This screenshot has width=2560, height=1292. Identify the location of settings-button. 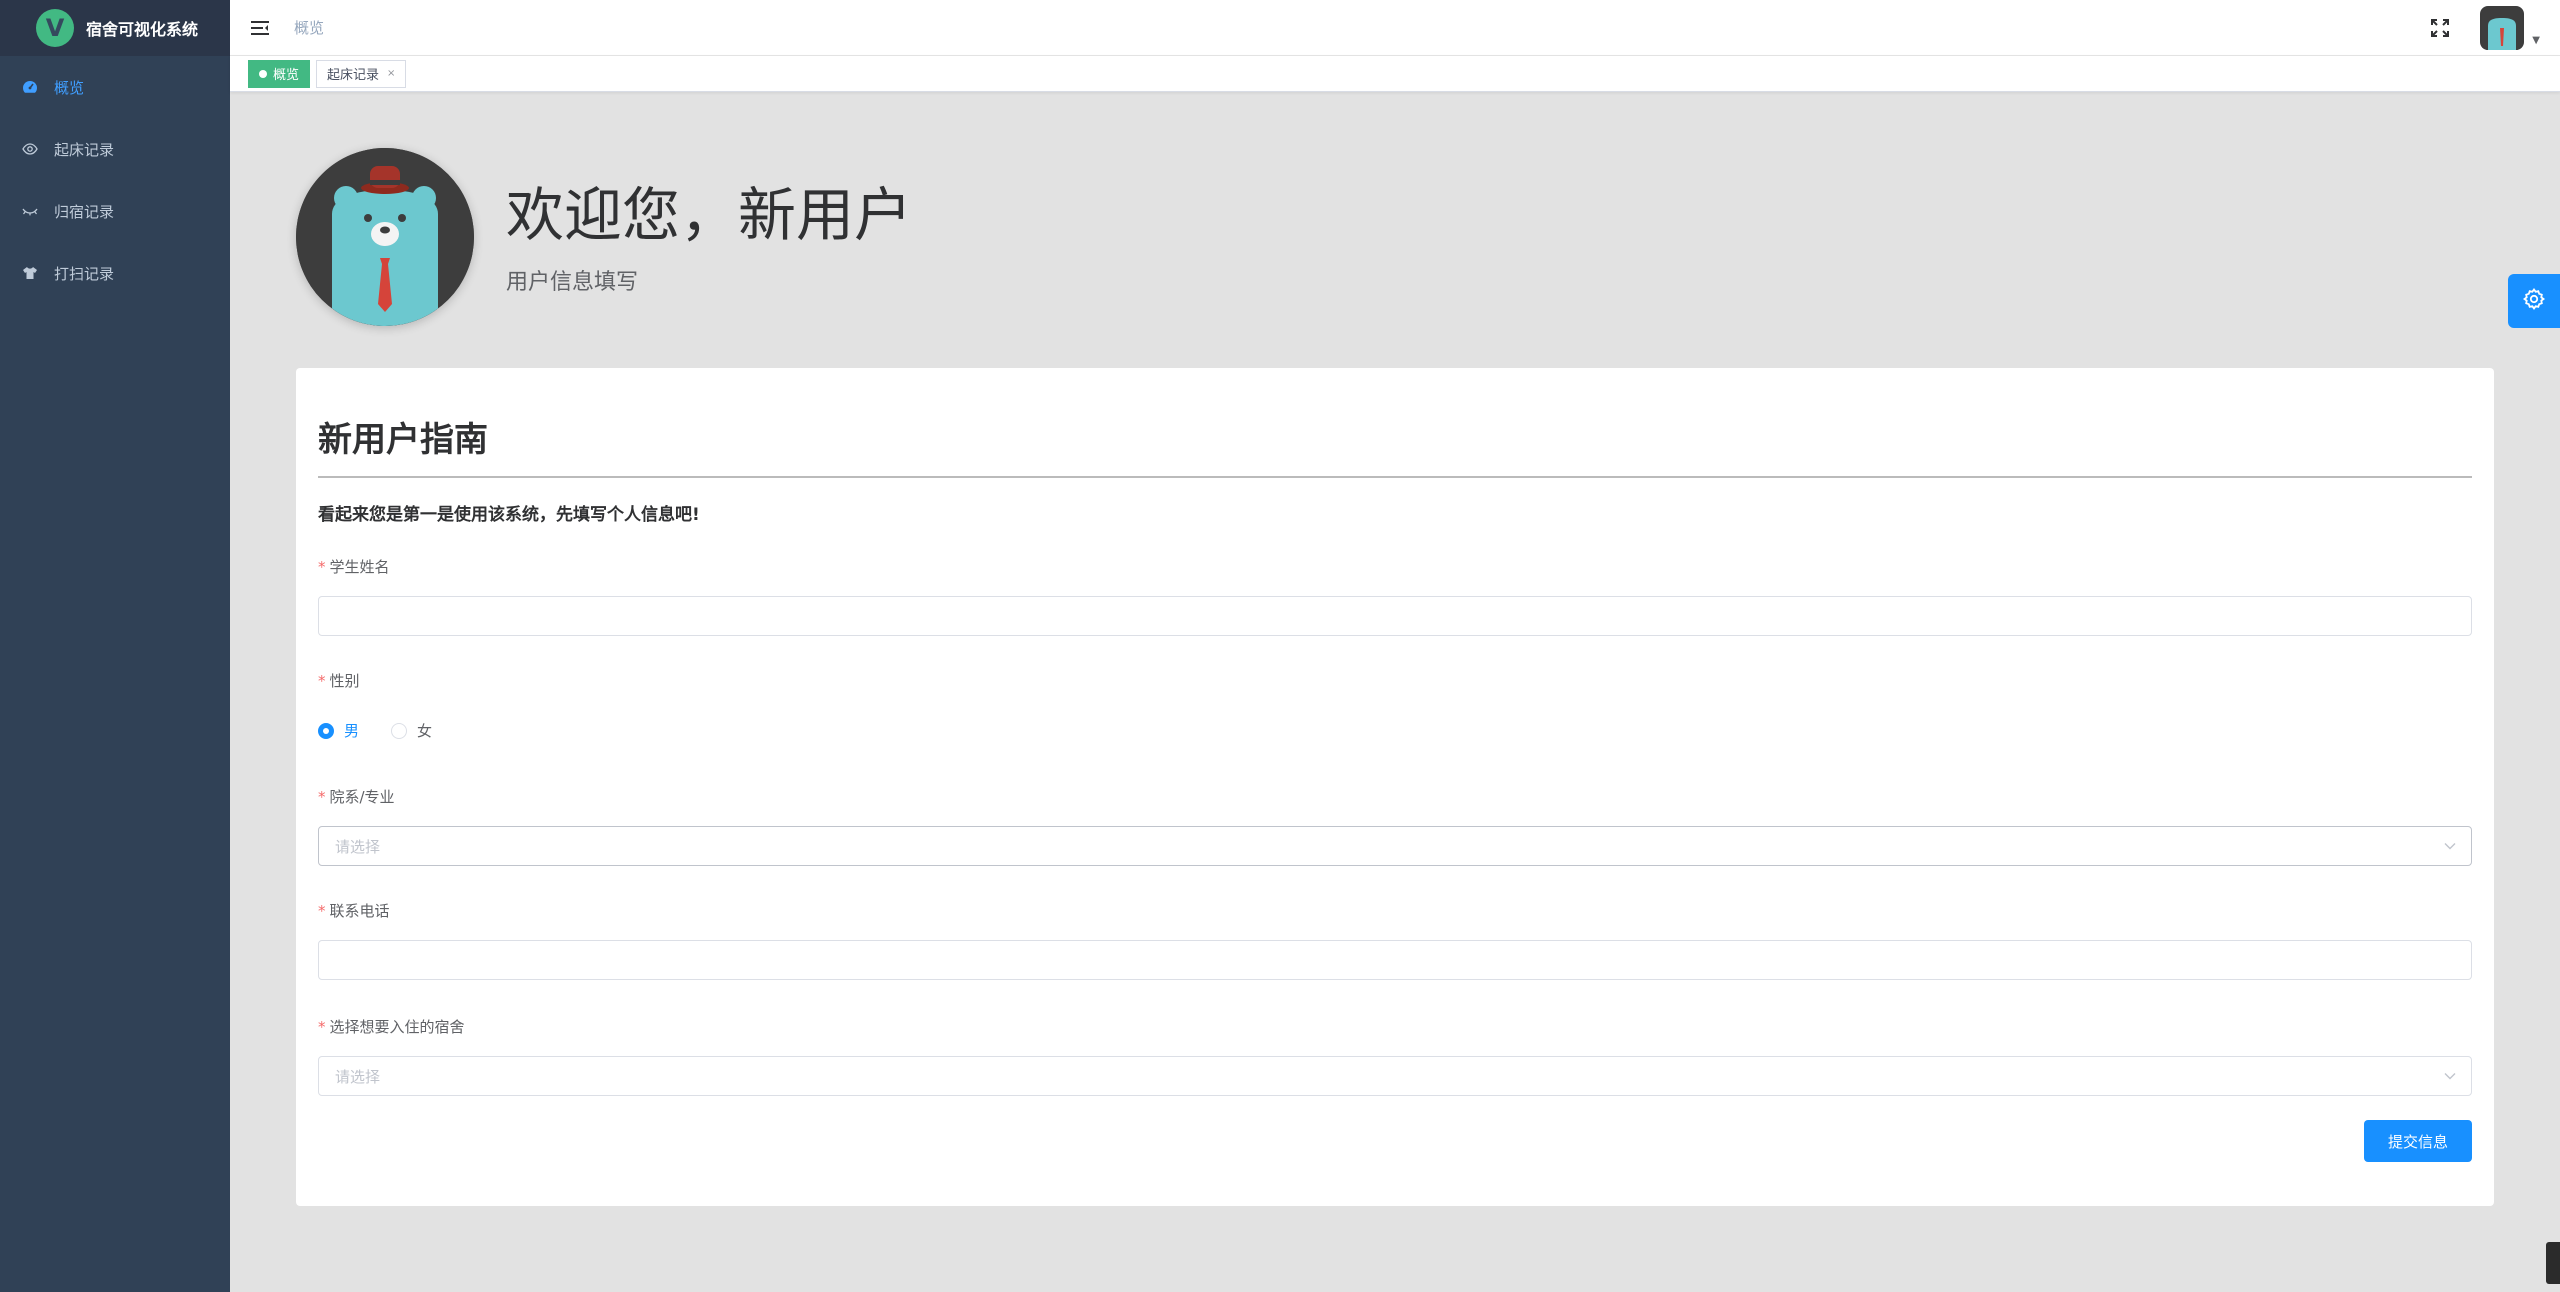
(2534, 301).